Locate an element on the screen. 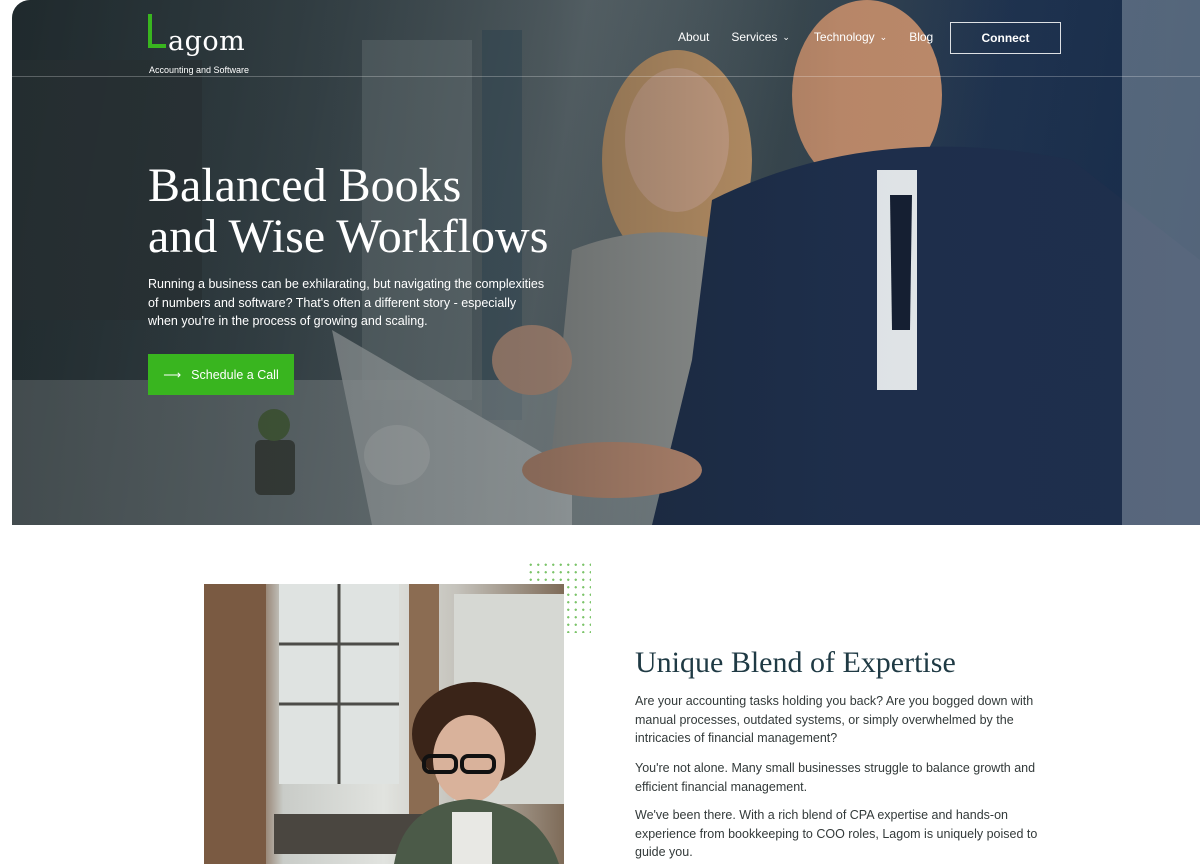 The image size is (1200, 864). hero-title: Balanced Books and Wise Workflows is located at coordinates (378, 211).